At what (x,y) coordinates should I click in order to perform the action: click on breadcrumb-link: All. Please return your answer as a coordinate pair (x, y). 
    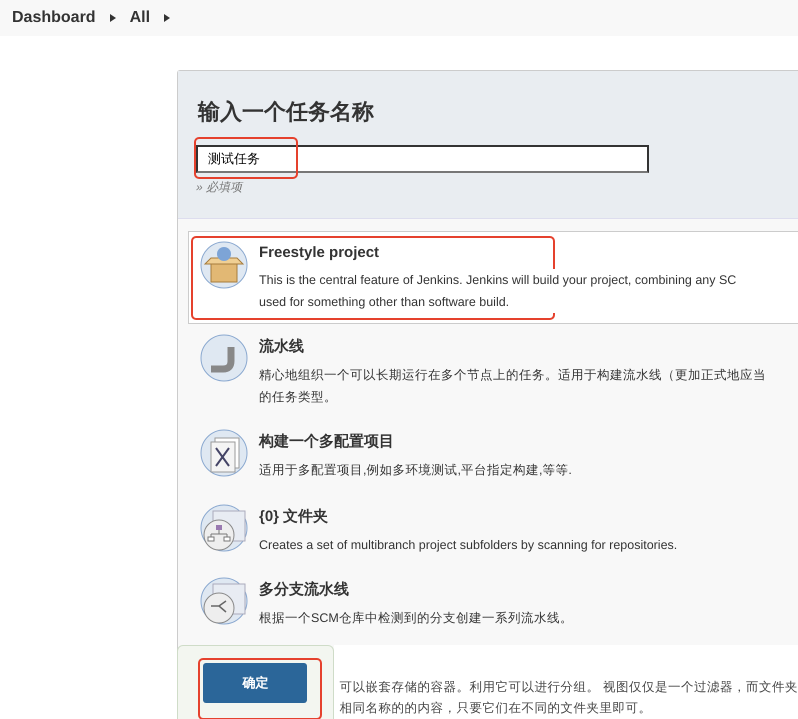
    Looking at the image, I should click on (140, 18).